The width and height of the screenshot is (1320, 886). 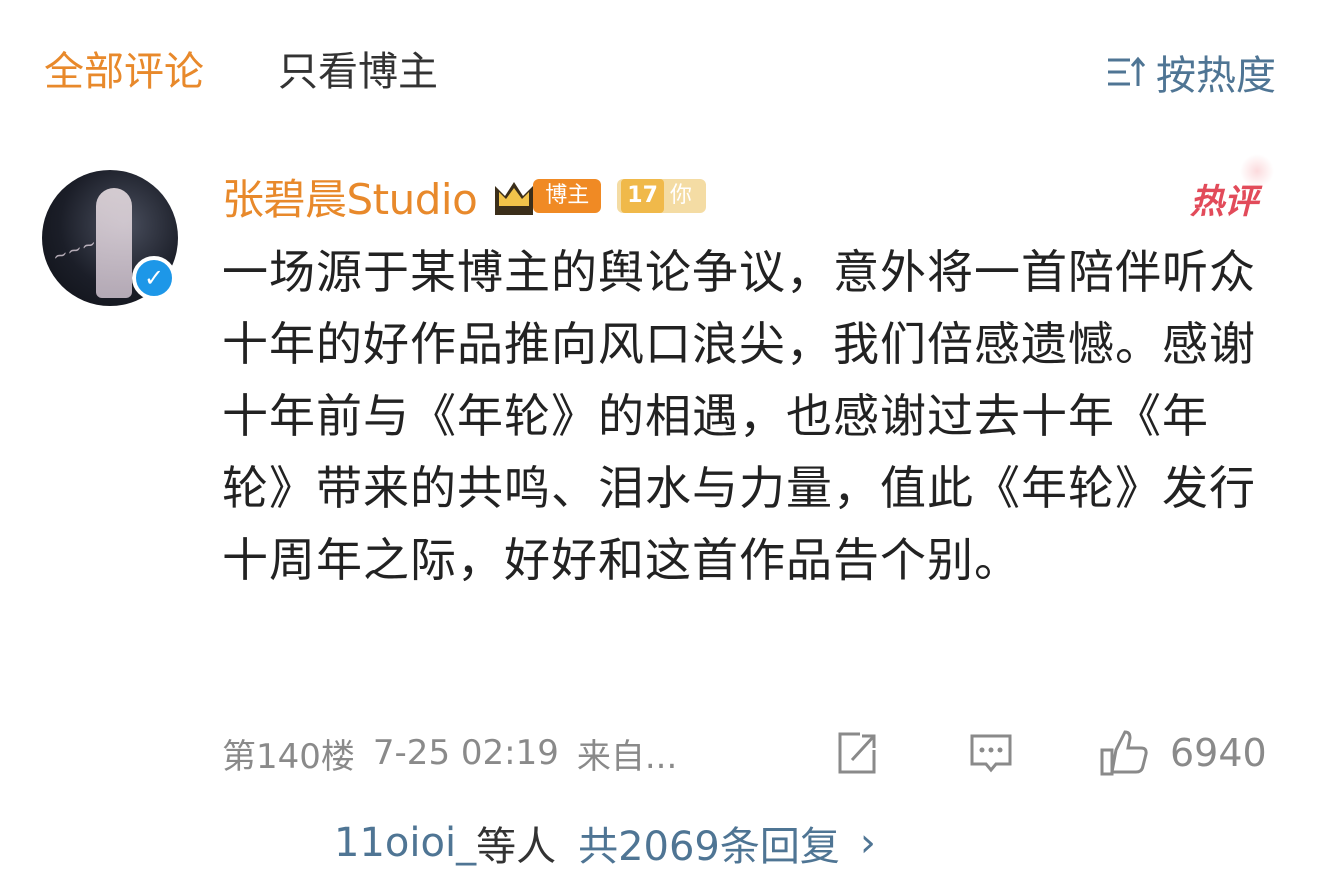 I want to click on owner-badge: 博主, so click(x=567, y=196).